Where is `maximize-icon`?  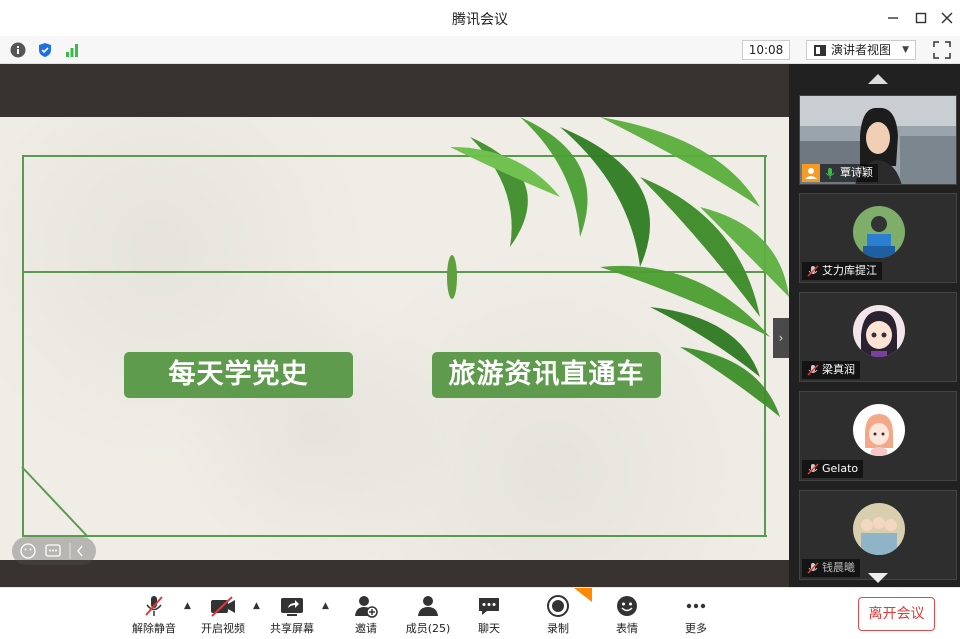 maximize-icon is located at coordinates (921, 18).